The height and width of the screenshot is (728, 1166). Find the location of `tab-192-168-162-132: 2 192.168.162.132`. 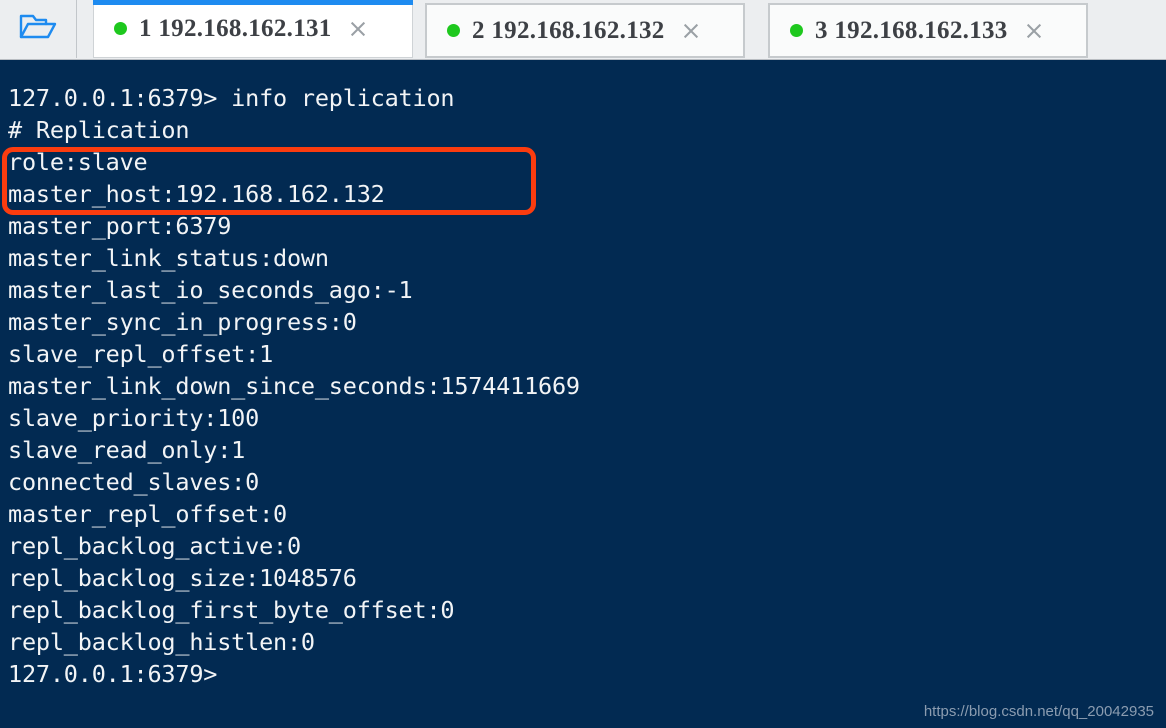

tab-192-168-162-132: 2 192.168.162.132 is located at coordinates (585, 30).